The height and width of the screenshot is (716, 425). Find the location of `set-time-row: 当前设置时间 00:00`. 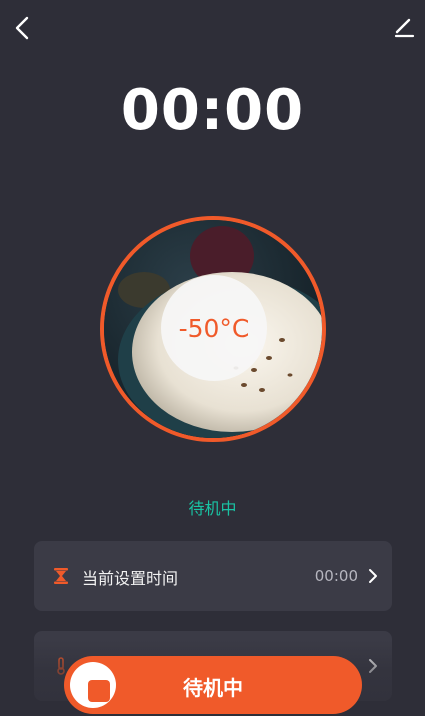

set-time-row: 当前设置时间 00:00 is located at coordinates (213, 576).